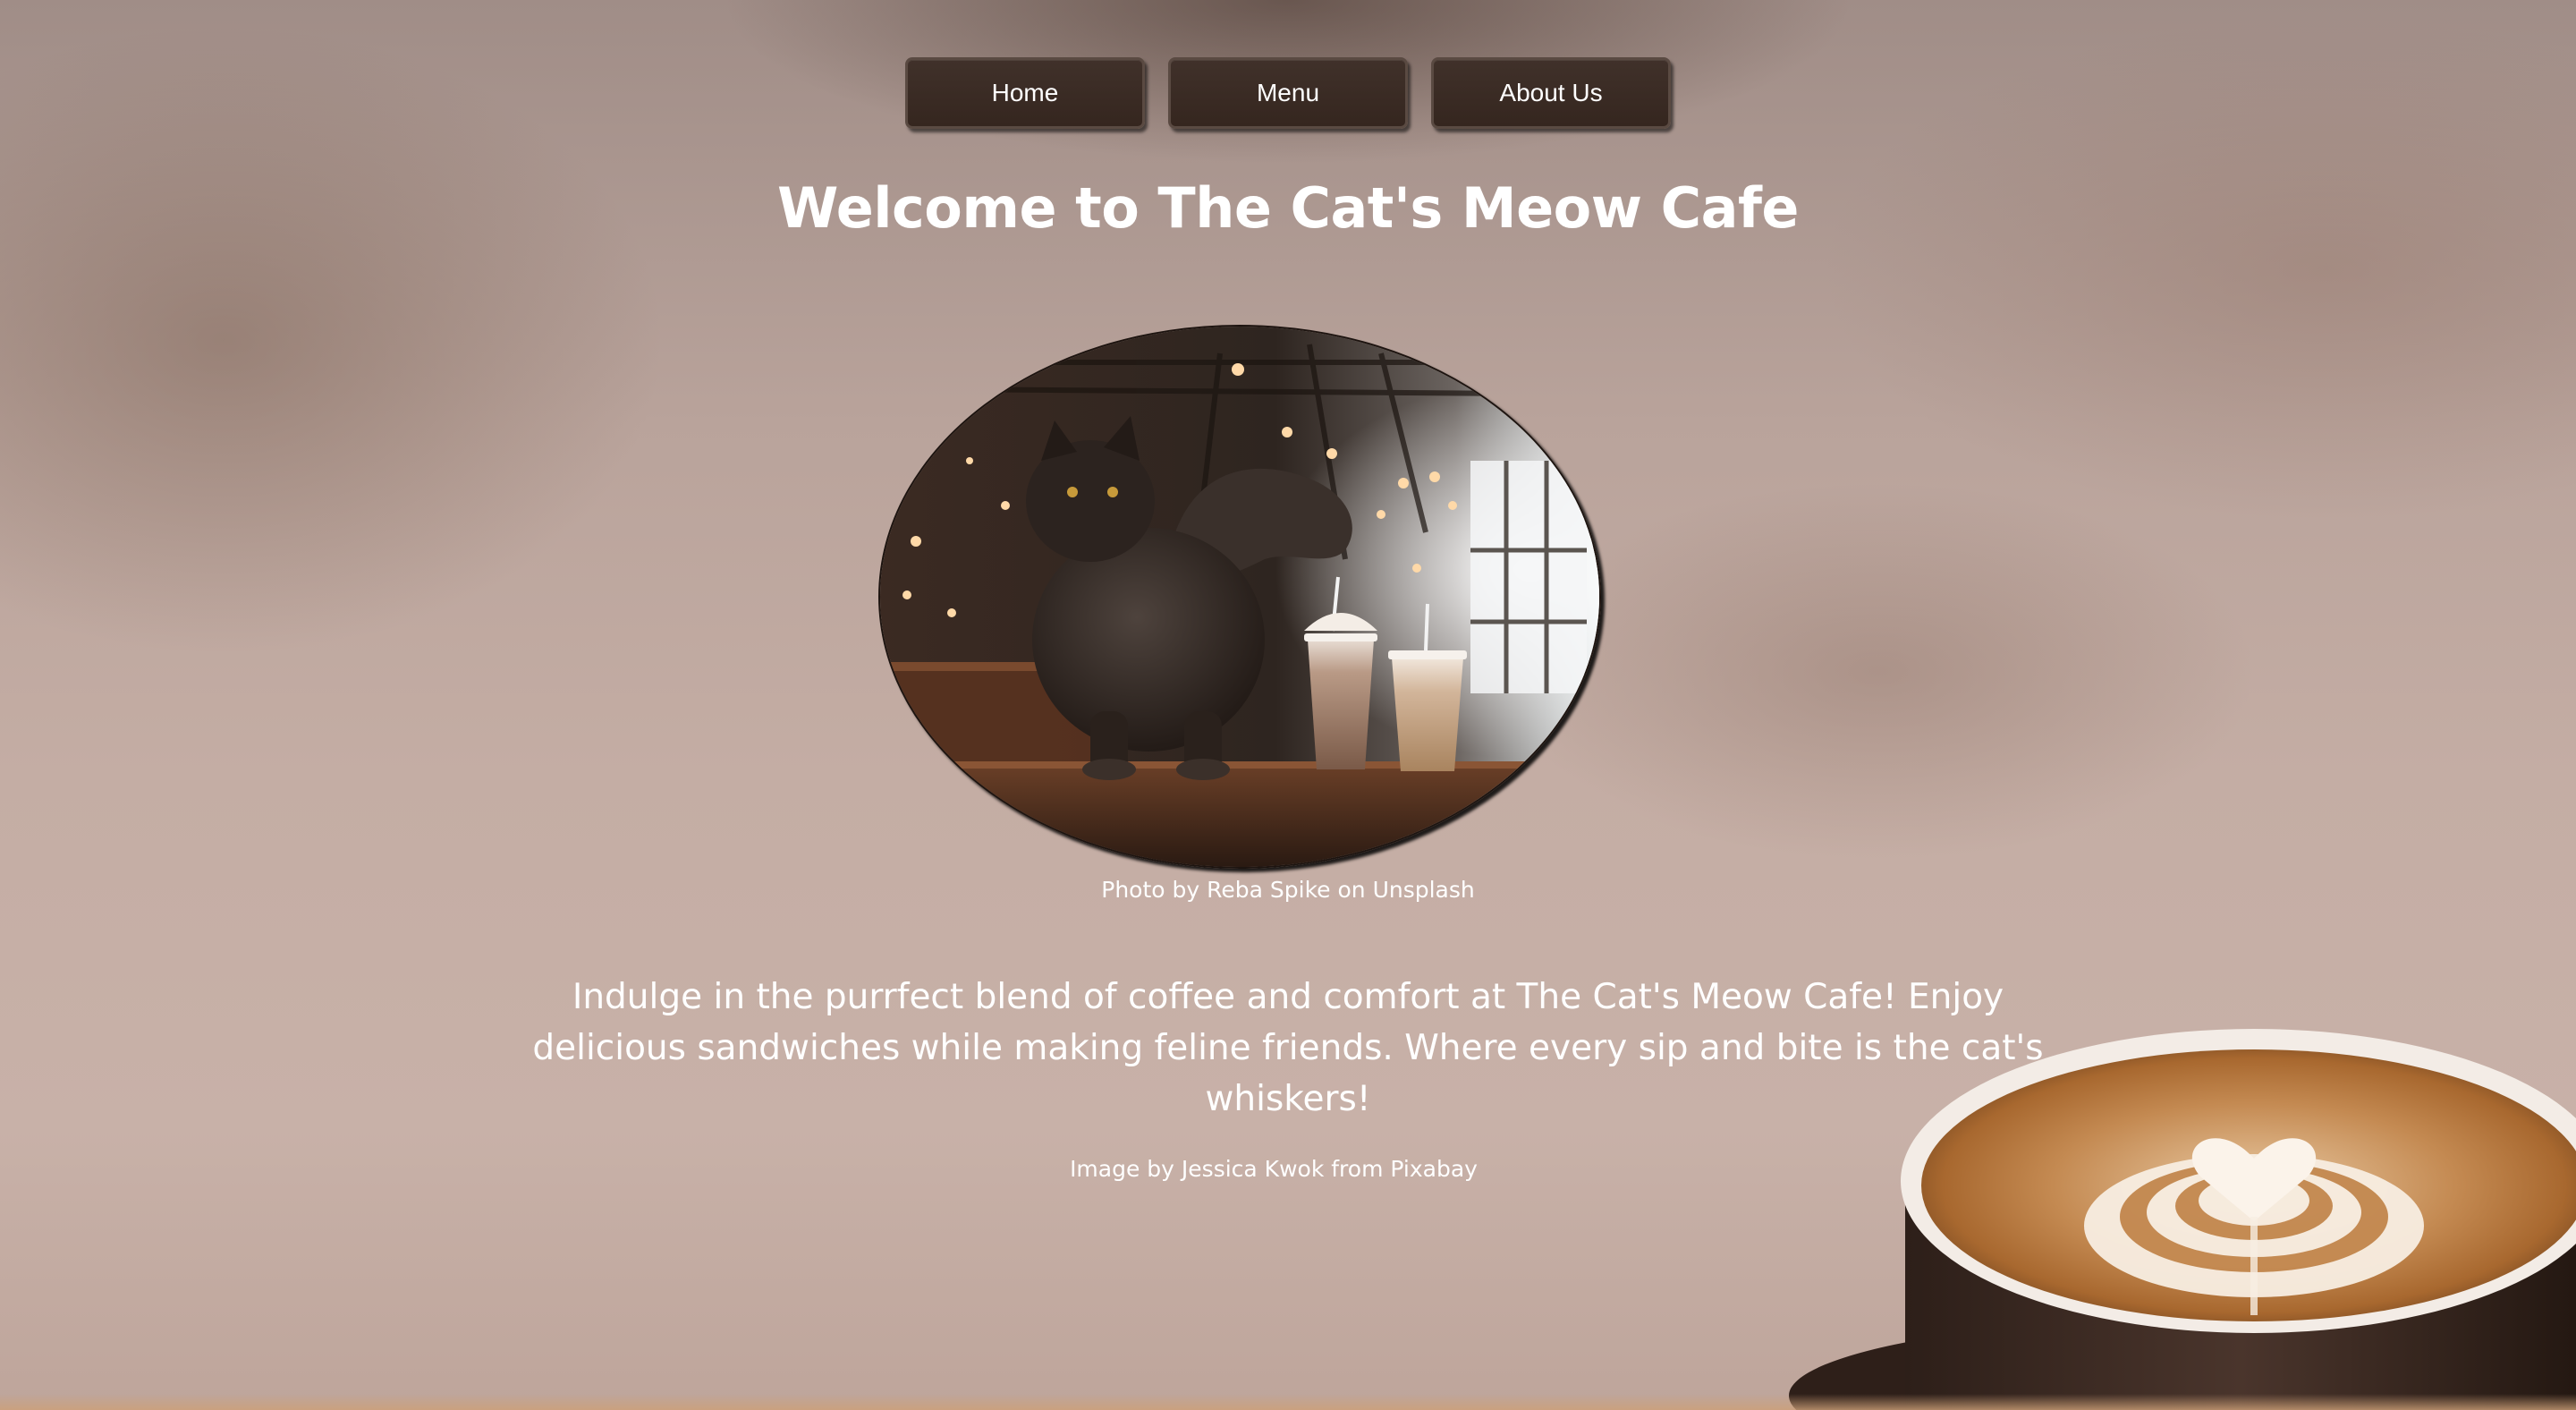  I want to click on main-nav: Home Menu About Us, so click(1288, 93).